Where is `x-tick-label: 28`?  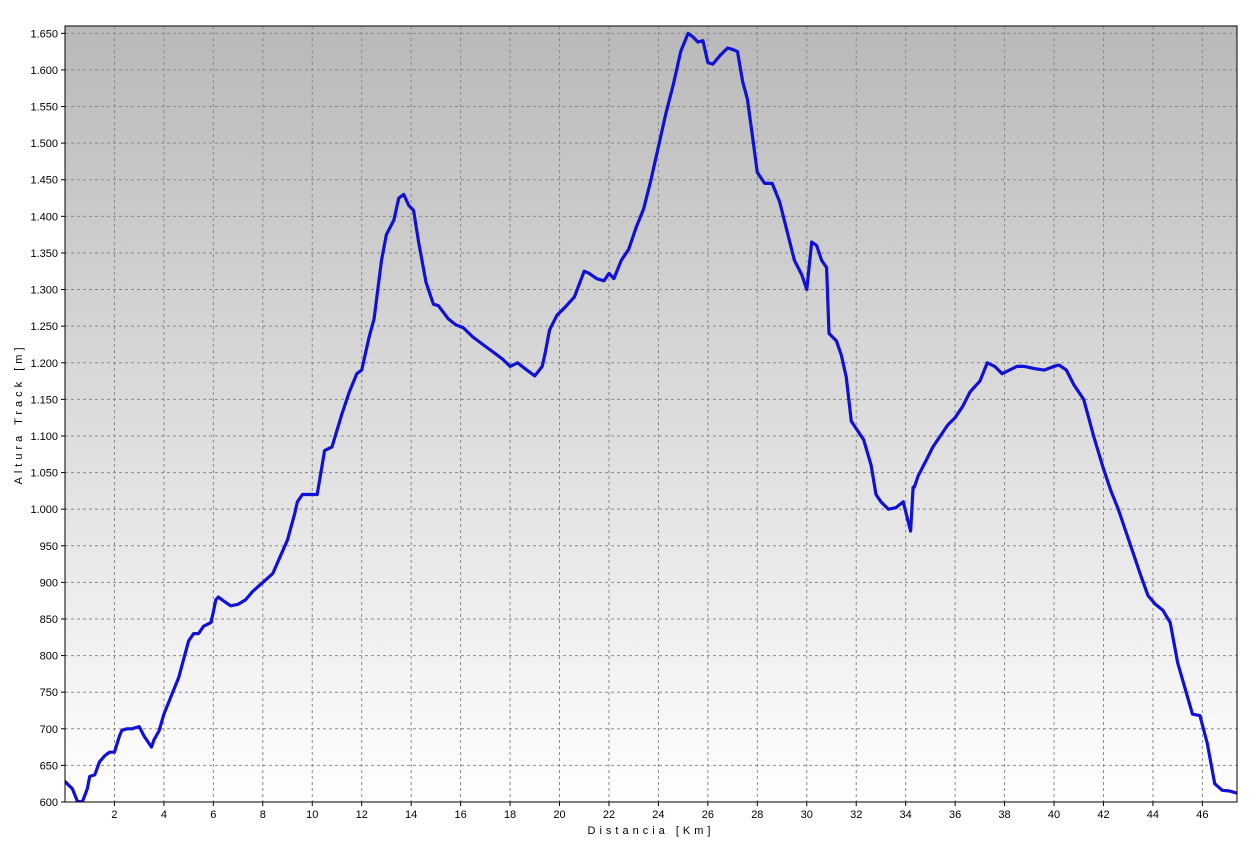 x-tick-label: 28 is located at coordinates (757, 815).